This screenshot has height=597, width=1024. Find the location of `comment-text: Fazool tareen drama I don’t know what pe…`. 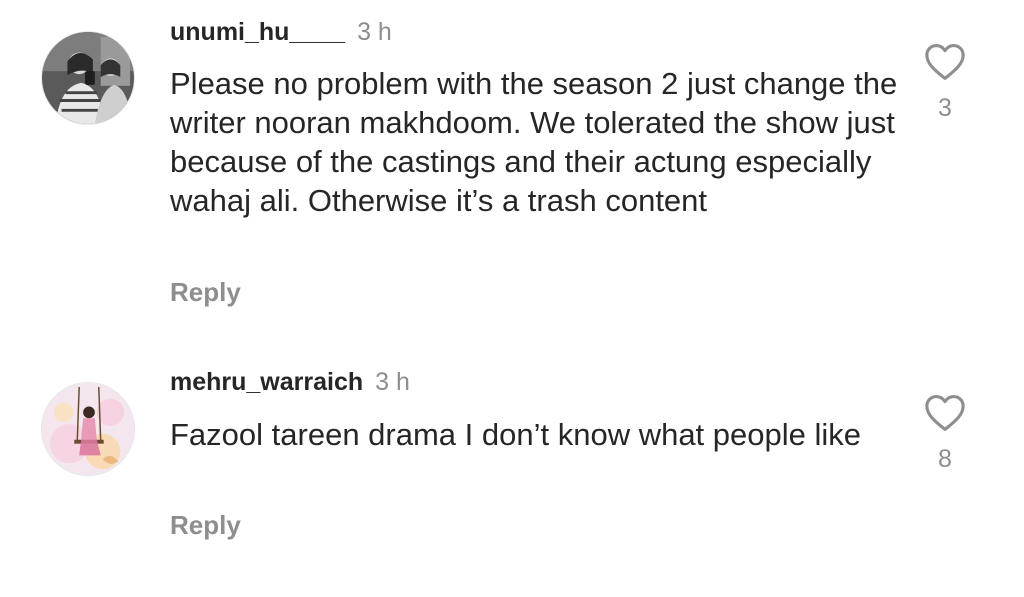

comment-text: Fazool tareen drama I don’t know what pe… is located at coordinates (516, 434).